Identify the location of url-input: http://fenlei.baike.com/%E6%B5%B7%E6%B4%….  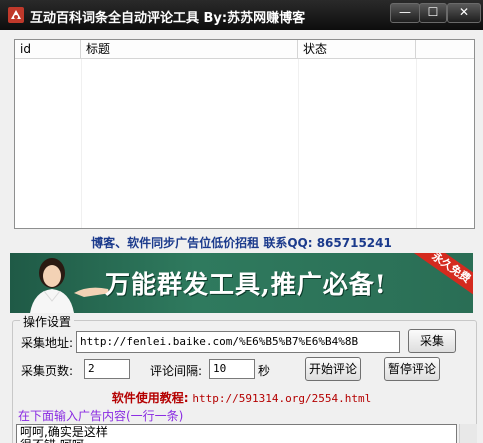
(238, 342).